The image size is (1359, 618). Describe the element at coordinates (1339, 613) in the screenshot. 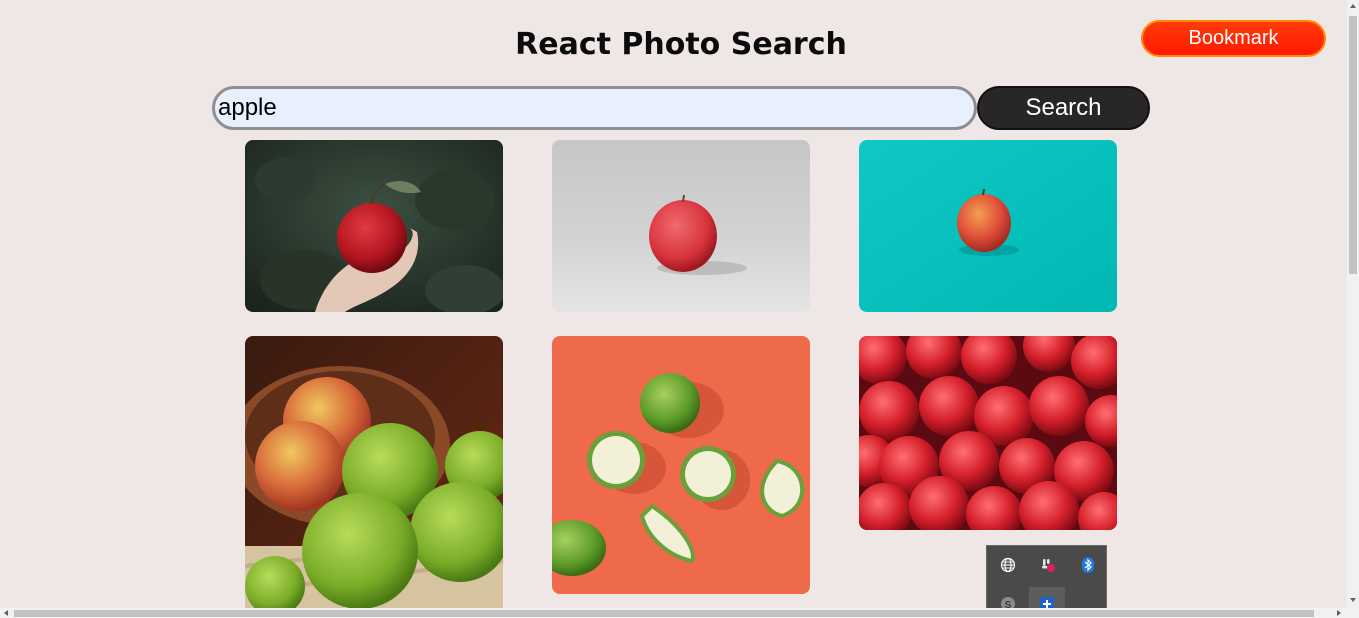

I see `scroll-right-icon` at that location.